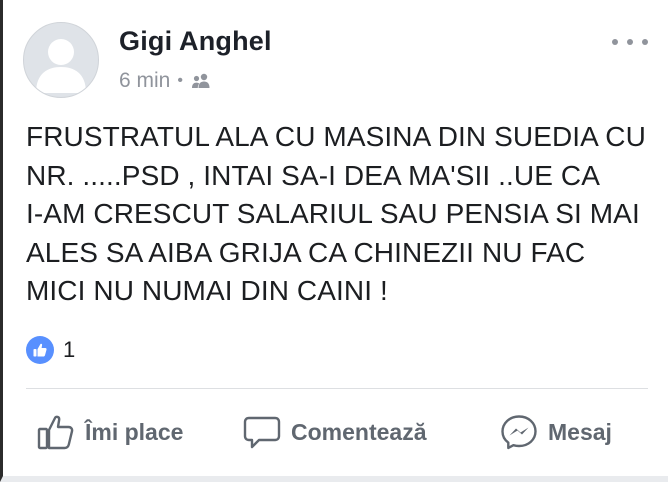 This screenshot has width=668, height=482. I want to click on like-reaction-icon, so click(40, 350).